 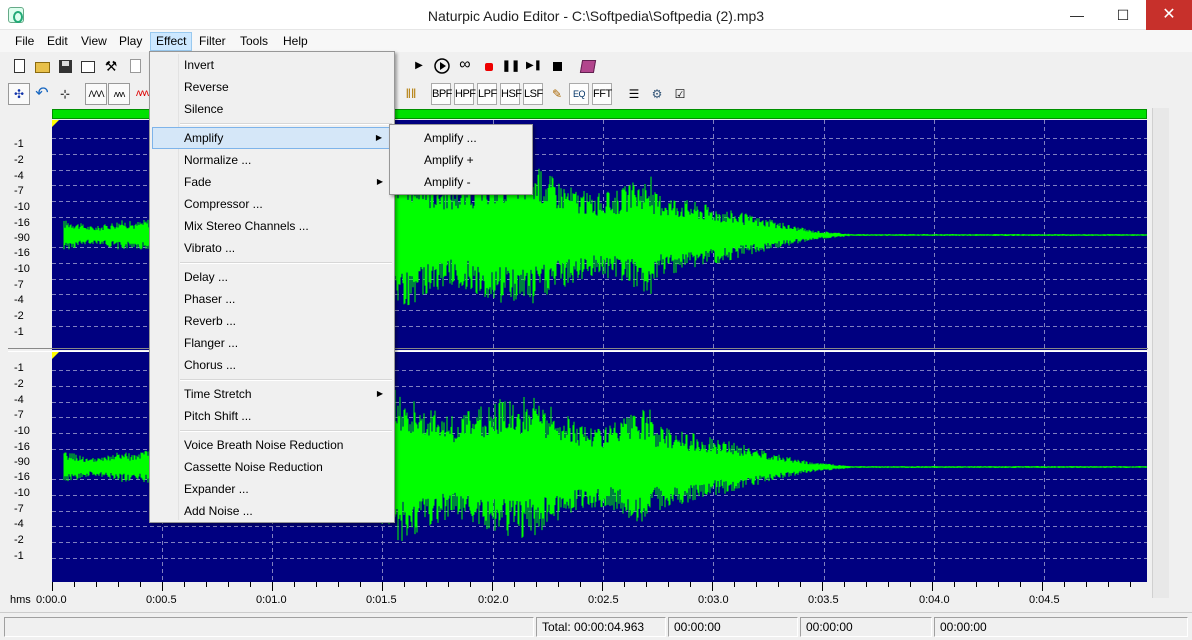 I want to click on cursor-icon: ⊹, so click(x=65, y=94).